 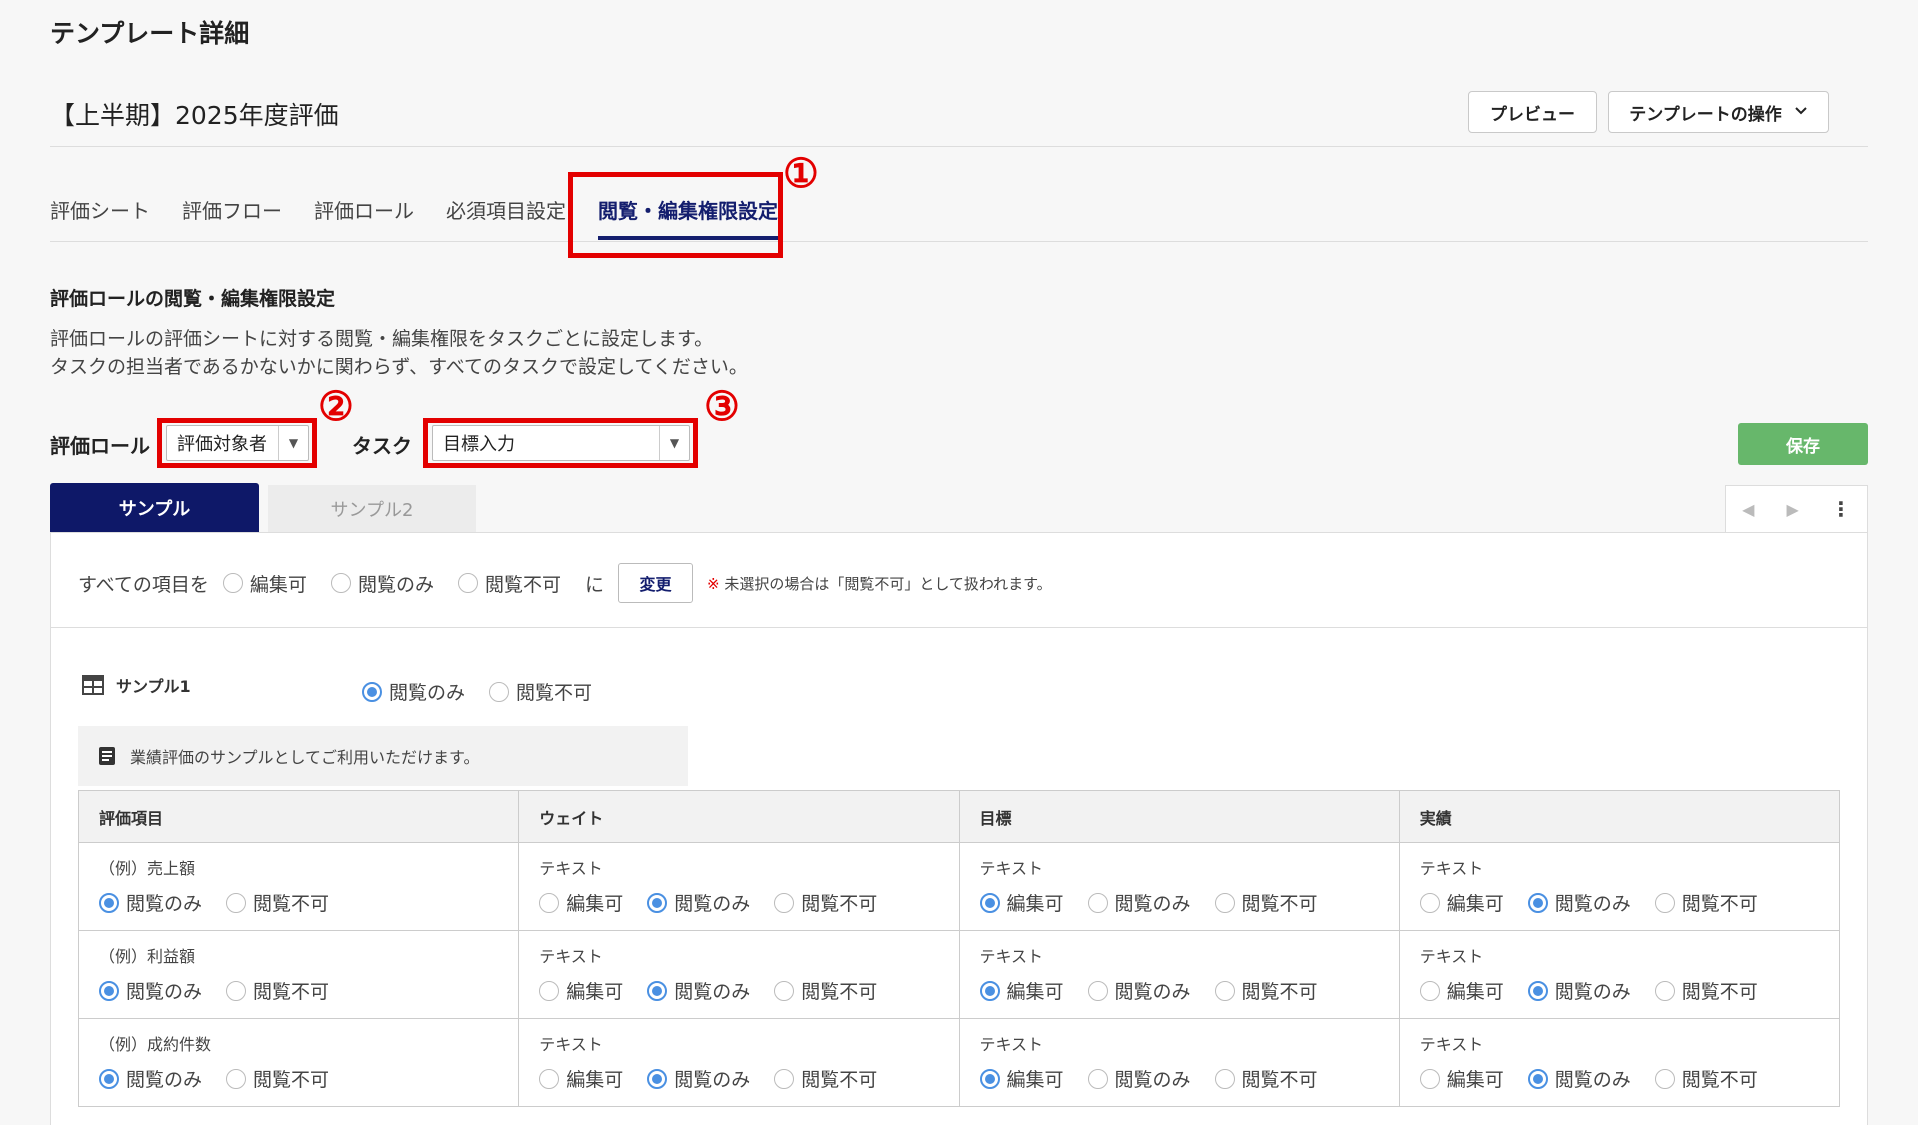 What do you see at coordinates (506, 209) in the screenshot?
I see `tab-required-items: 必須項目設定` at bounding box center [506, 209].